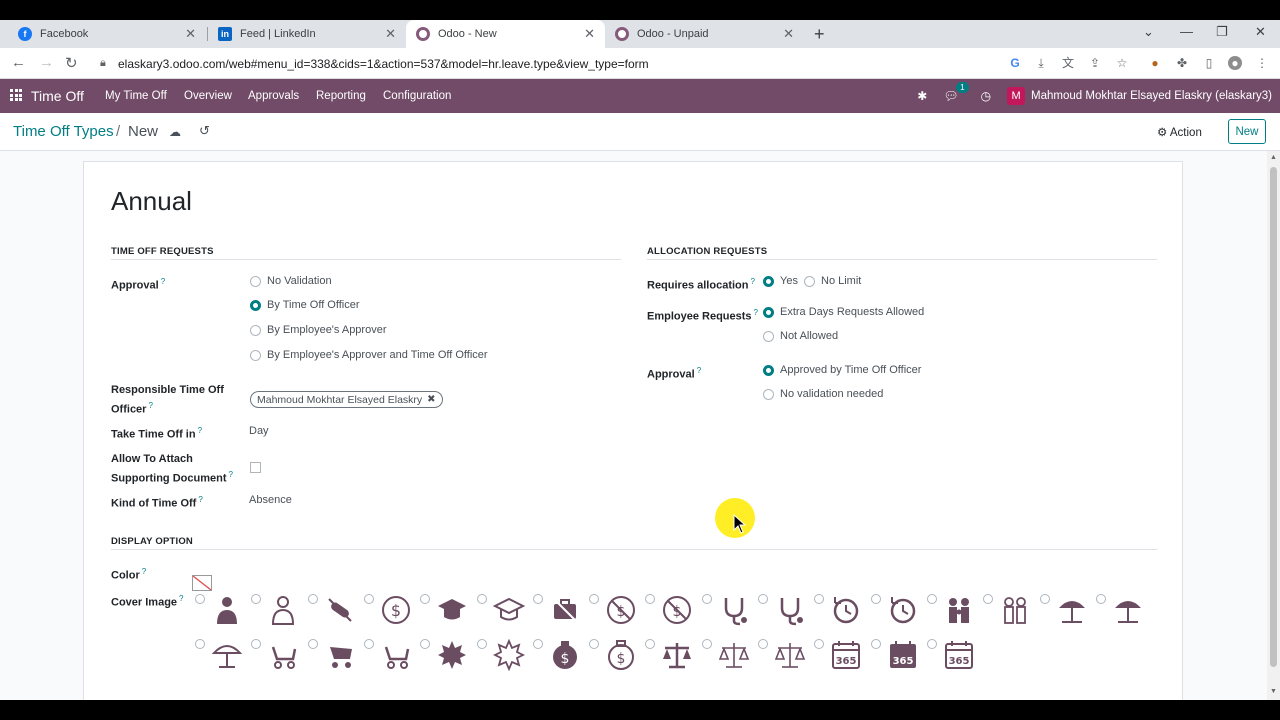  I want to click on profile-avatar-icon: ●, so click(1235, 63).